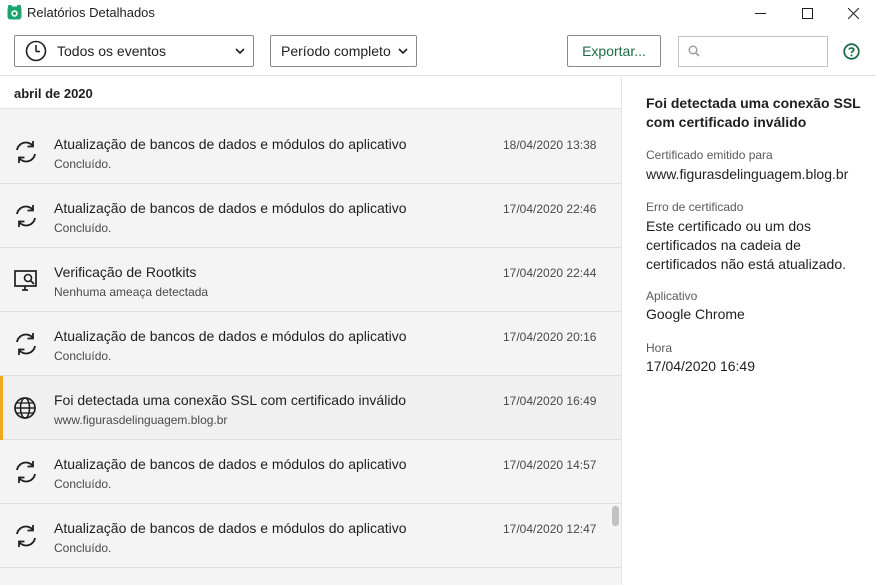  What do you see at coordinates (695, 314) in the screenshot?
I see `app-value: Google Chrome` at bounding box center [695, 314].